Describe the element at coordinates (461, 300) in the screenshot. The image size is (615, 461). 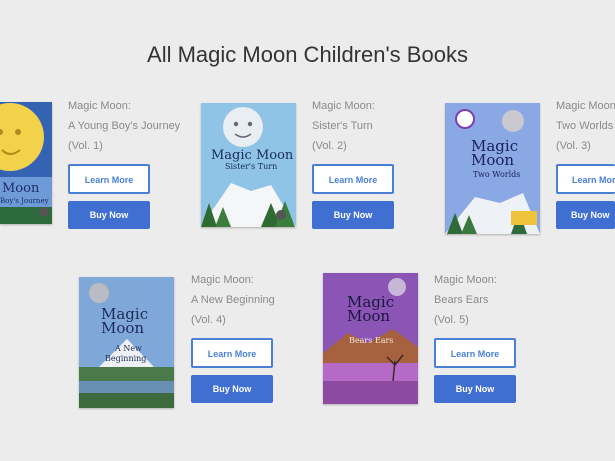
I see `book-subtitle: Bears Ears` at that location.